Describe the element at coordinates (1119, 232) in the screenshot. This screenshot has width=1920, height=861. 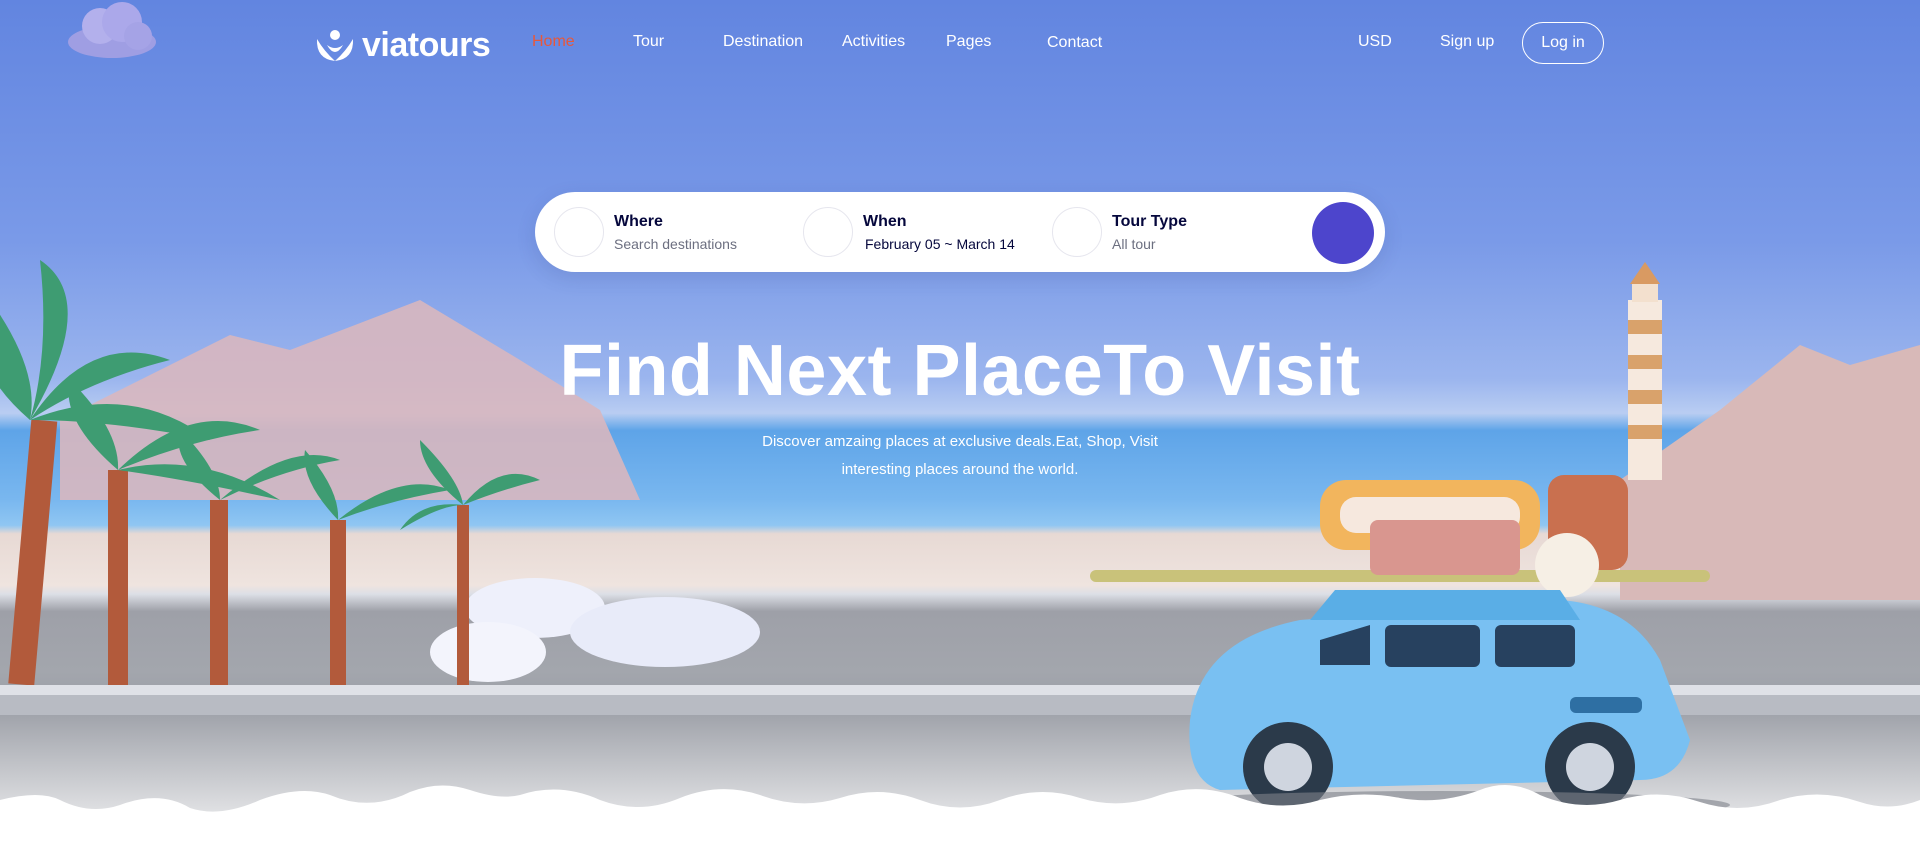
I see `tour-type-field: Tour Type All tour` at that location.